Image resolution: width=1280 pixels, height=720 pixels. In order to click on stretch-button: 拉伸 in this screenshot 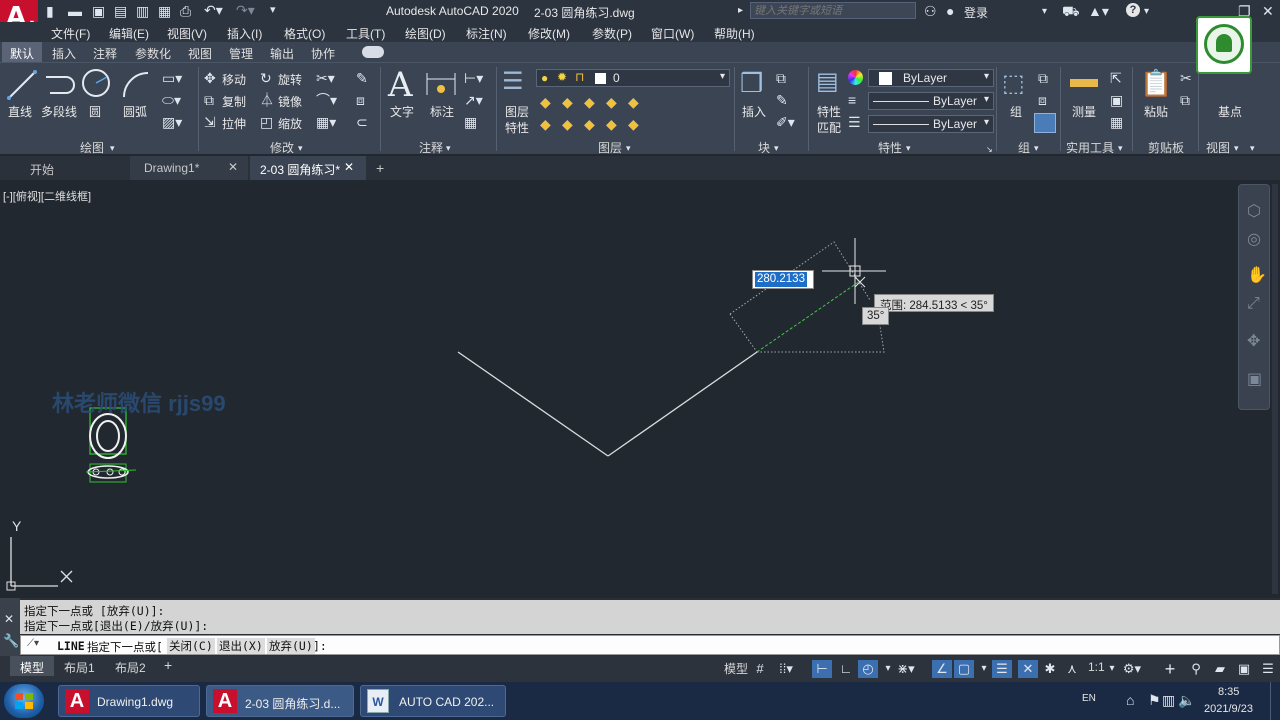, I will do `click(234, 123)`.